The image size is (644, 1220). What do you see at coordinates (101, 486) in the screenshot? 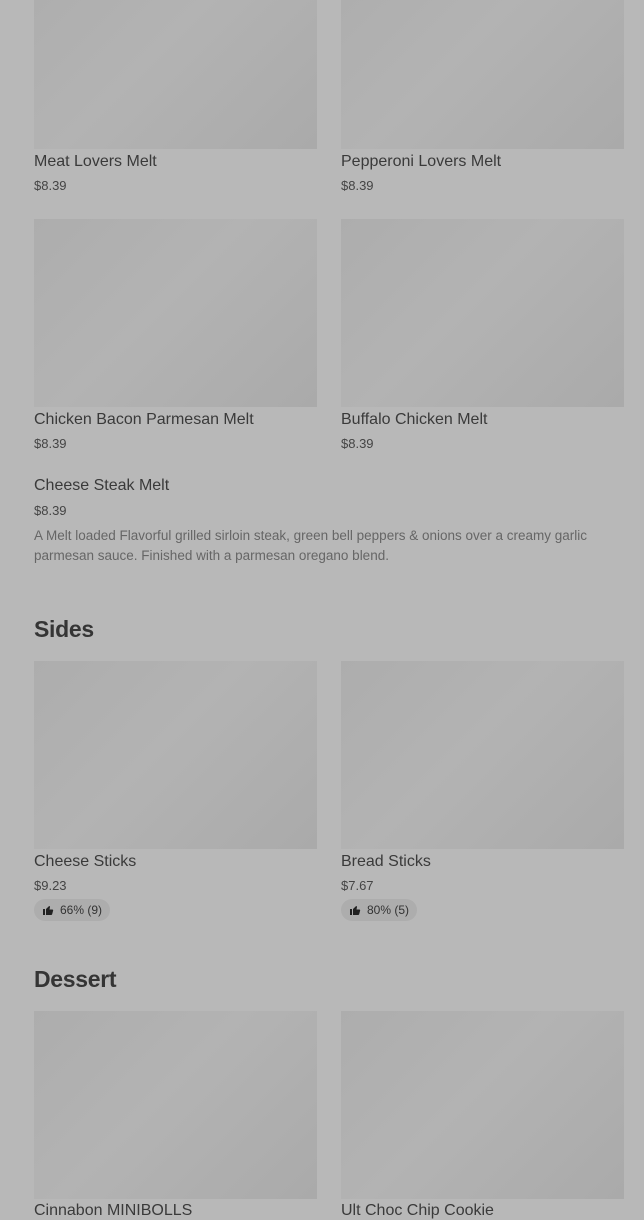
I see `item-name: Cheese Steak Melt` at bounding box center [101, 486].